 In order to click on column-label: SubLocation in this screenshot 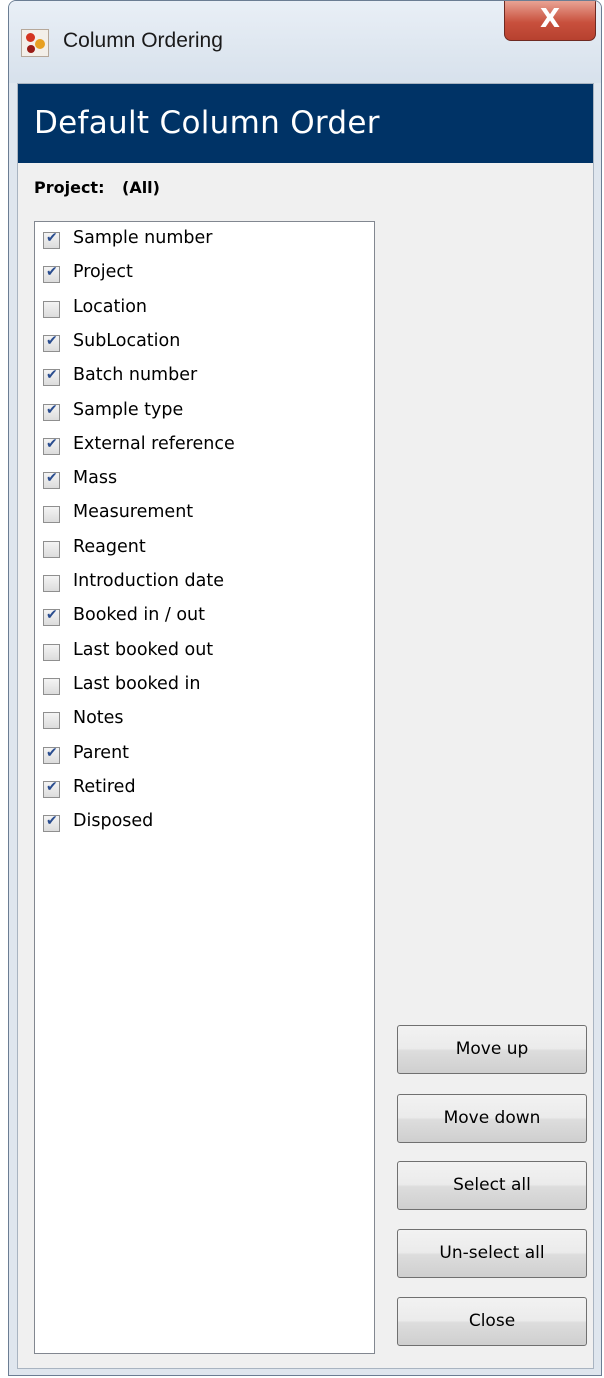, I will do `click(127, 340)`.